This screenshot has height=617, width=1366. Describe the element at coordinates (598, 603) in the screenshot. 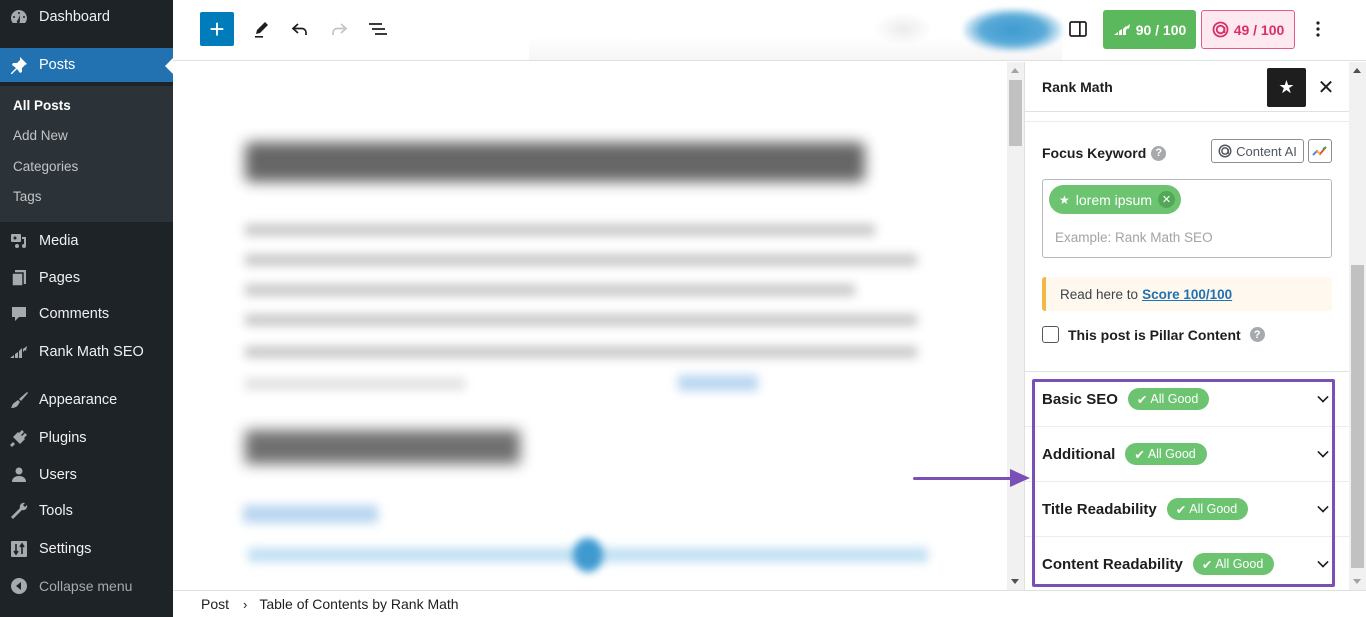

I see `block-breadcrumb: Post › Table of Contents by Rank Math` at that location.